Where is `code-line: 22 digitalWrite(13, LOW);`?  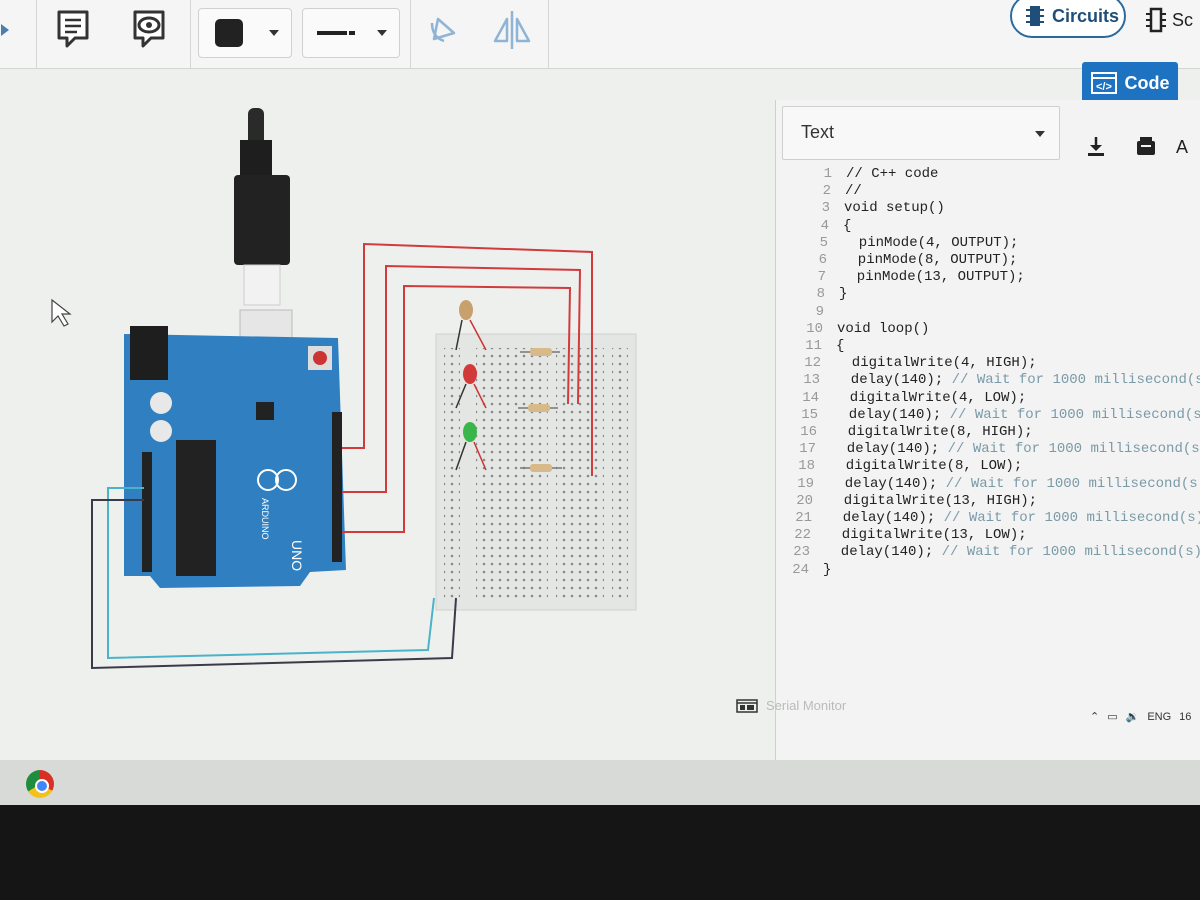 code-line: 22 digitalWrite(13, LOW); is located at coordinates (901, 536).